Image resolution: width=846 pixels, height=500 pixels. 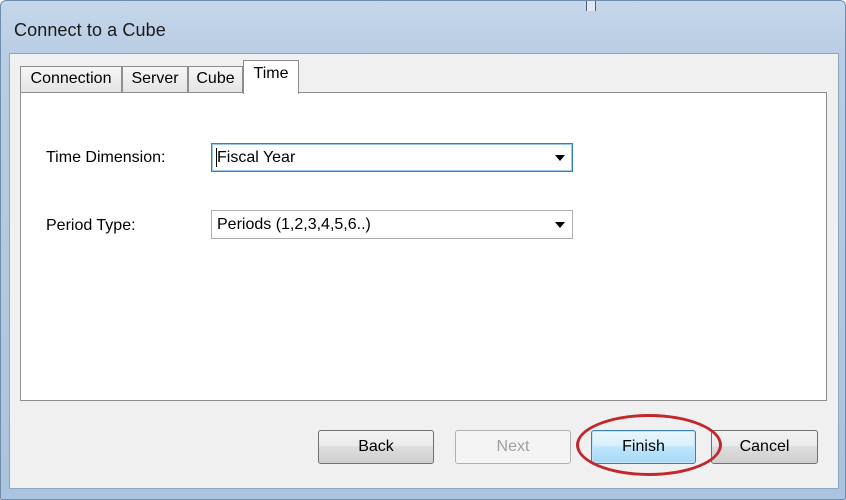 I want to click on cancel-button: Cancel, so click(x=764, y=447).